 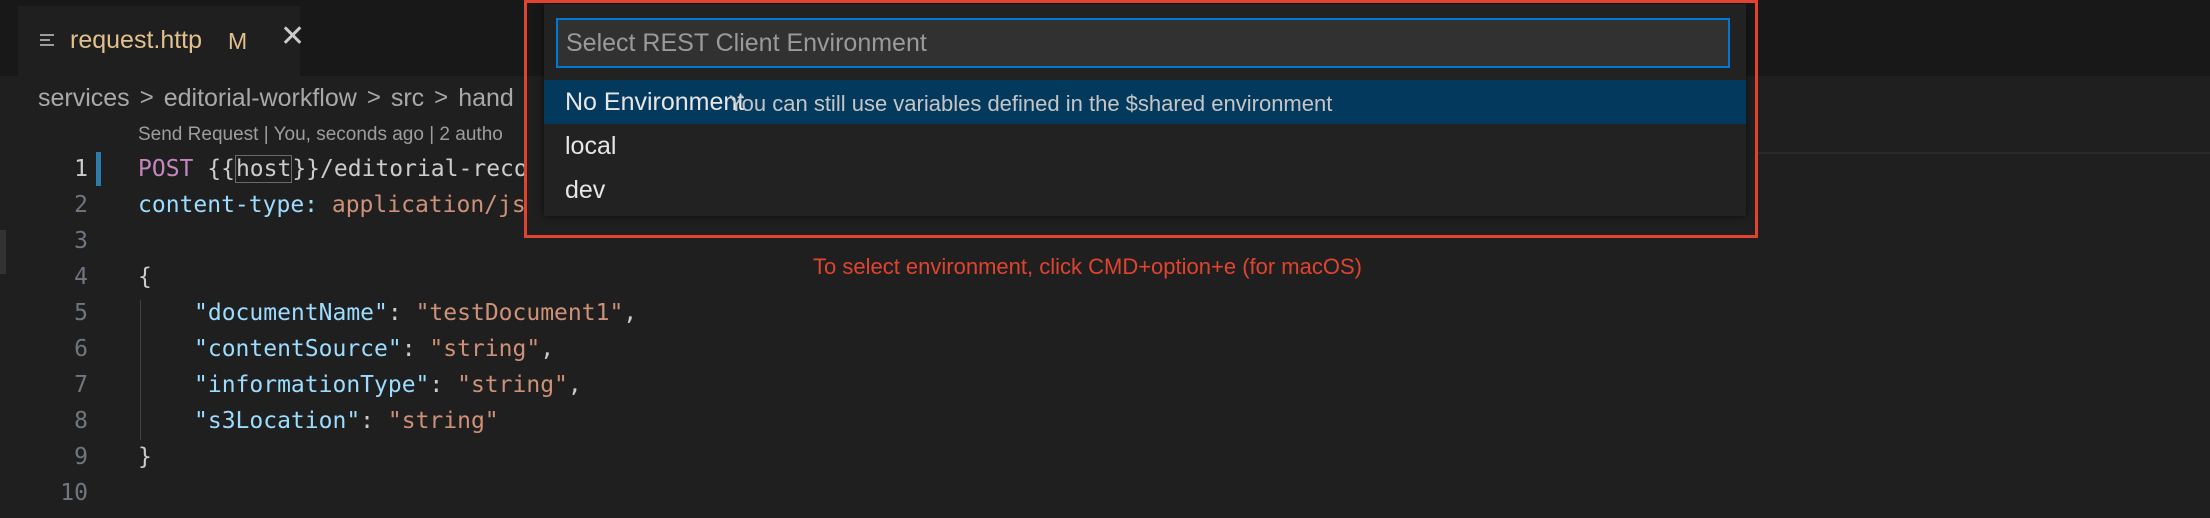 What do you see at coordinates (81, 313) in the screenshot?
I see `line-number: 5` at bounding box center [81, 313].